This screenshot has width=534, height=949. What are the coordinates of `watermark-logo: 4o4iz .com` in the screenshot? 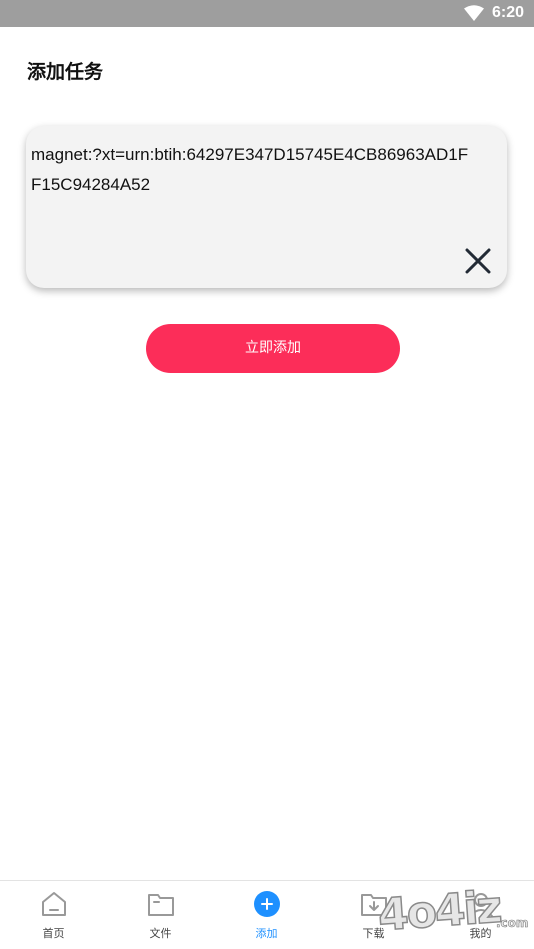 It's located at (453, 912).